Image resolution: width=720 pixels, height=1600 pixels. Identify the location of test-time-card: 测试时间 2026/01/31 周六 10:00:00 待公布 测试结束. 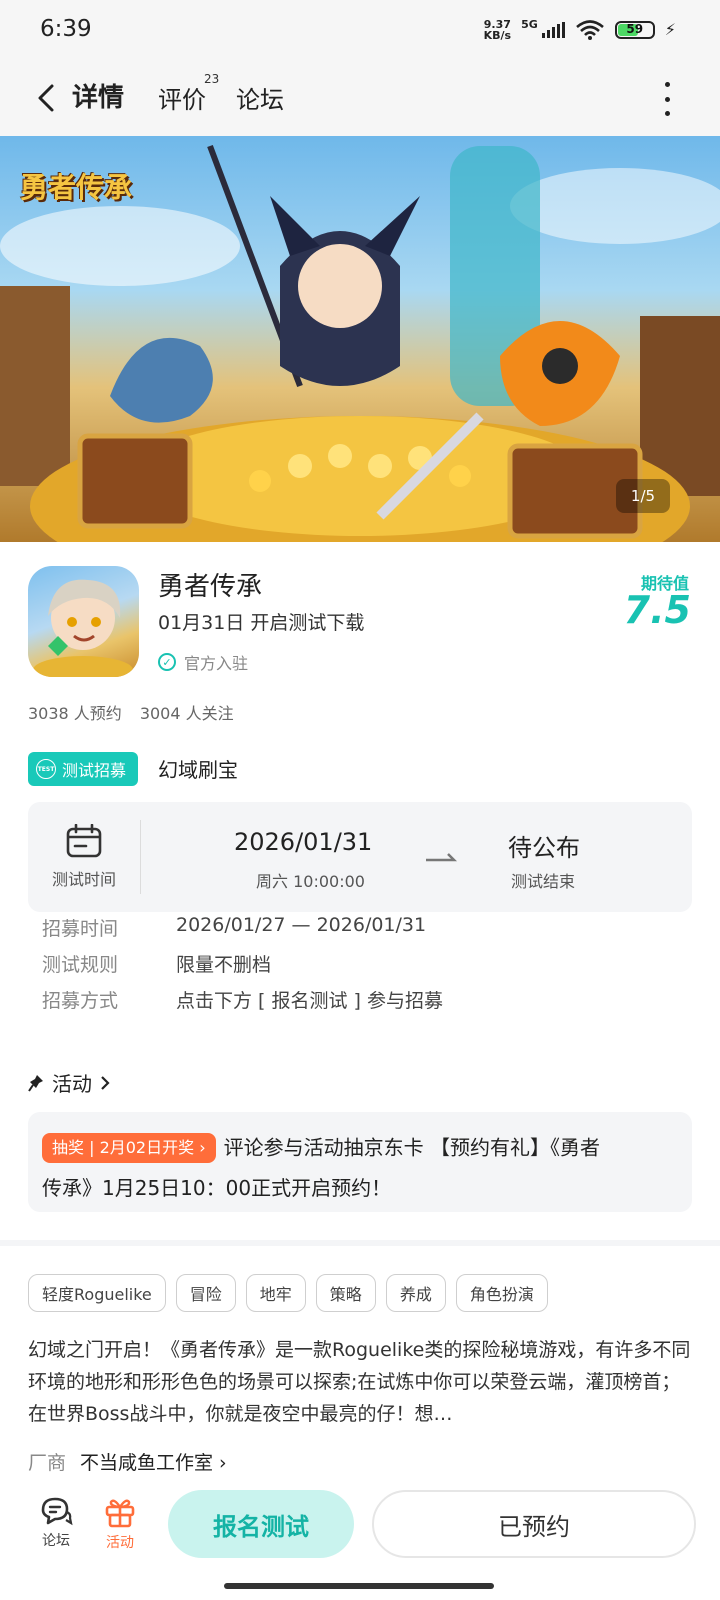
(360, 857).